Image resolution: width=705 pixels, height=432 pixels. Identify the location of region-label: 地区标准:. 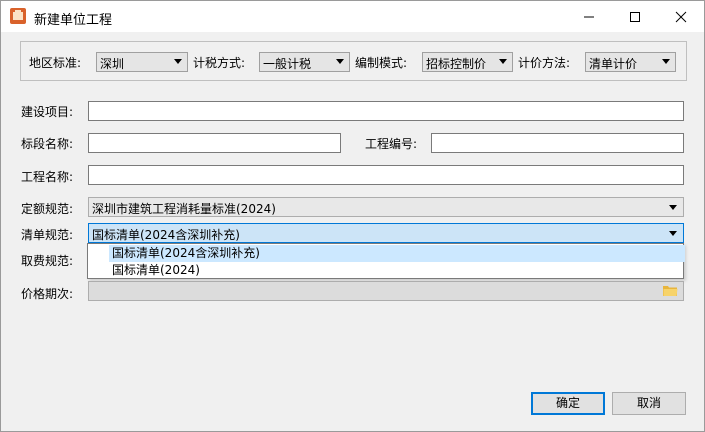
(55, 63).